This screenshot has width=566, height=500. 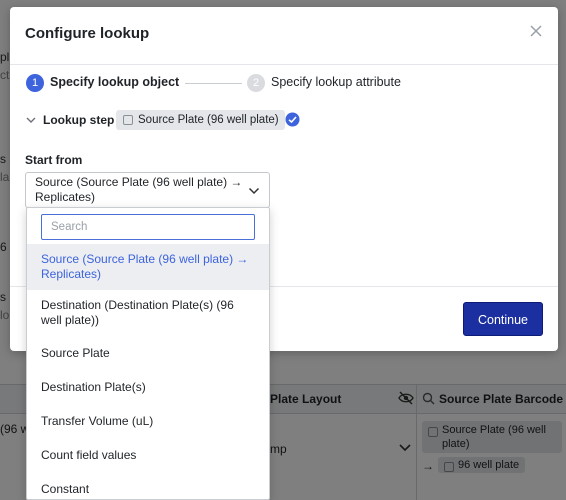 I want to click on dropdown-option: Transfer Volume (uL), so click(x=148, y=421).